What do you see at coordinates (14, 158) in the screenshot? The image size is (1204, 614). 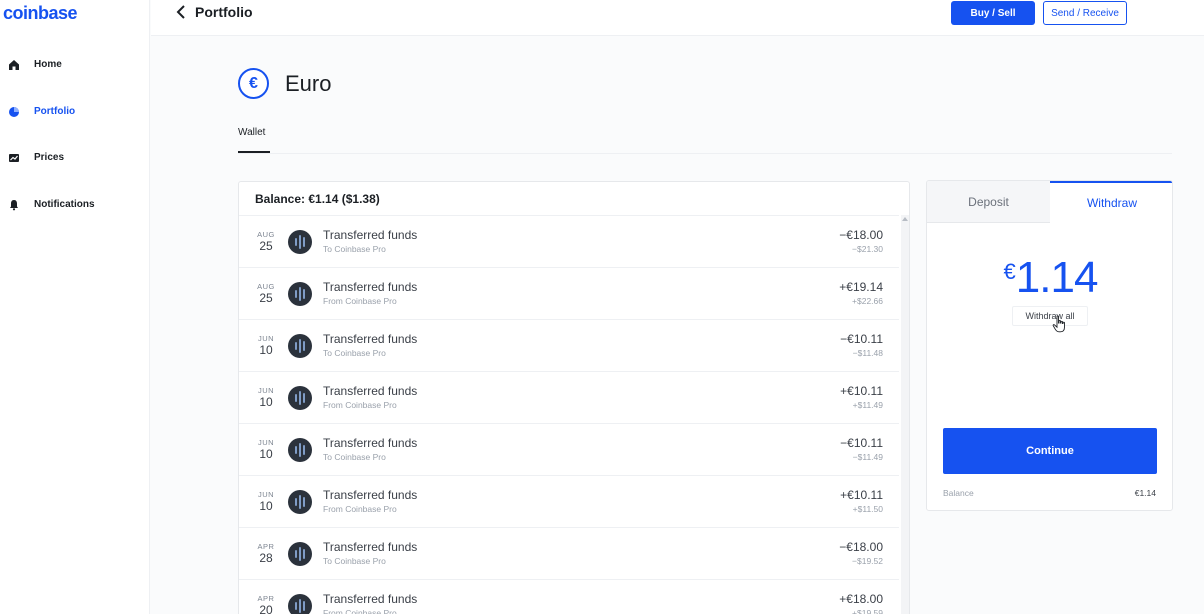 I see `chart-icon` at bounding box center [14, 158].